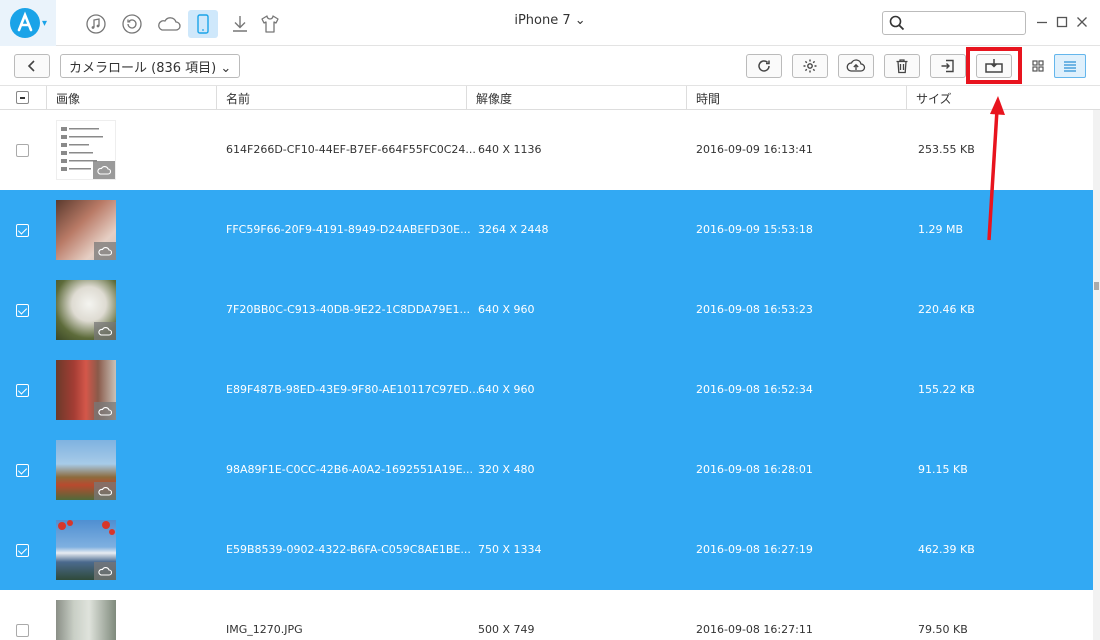 This screenshot has height=640, width=1100. I want to click on column-header-time: 時間, so click(708, 98).